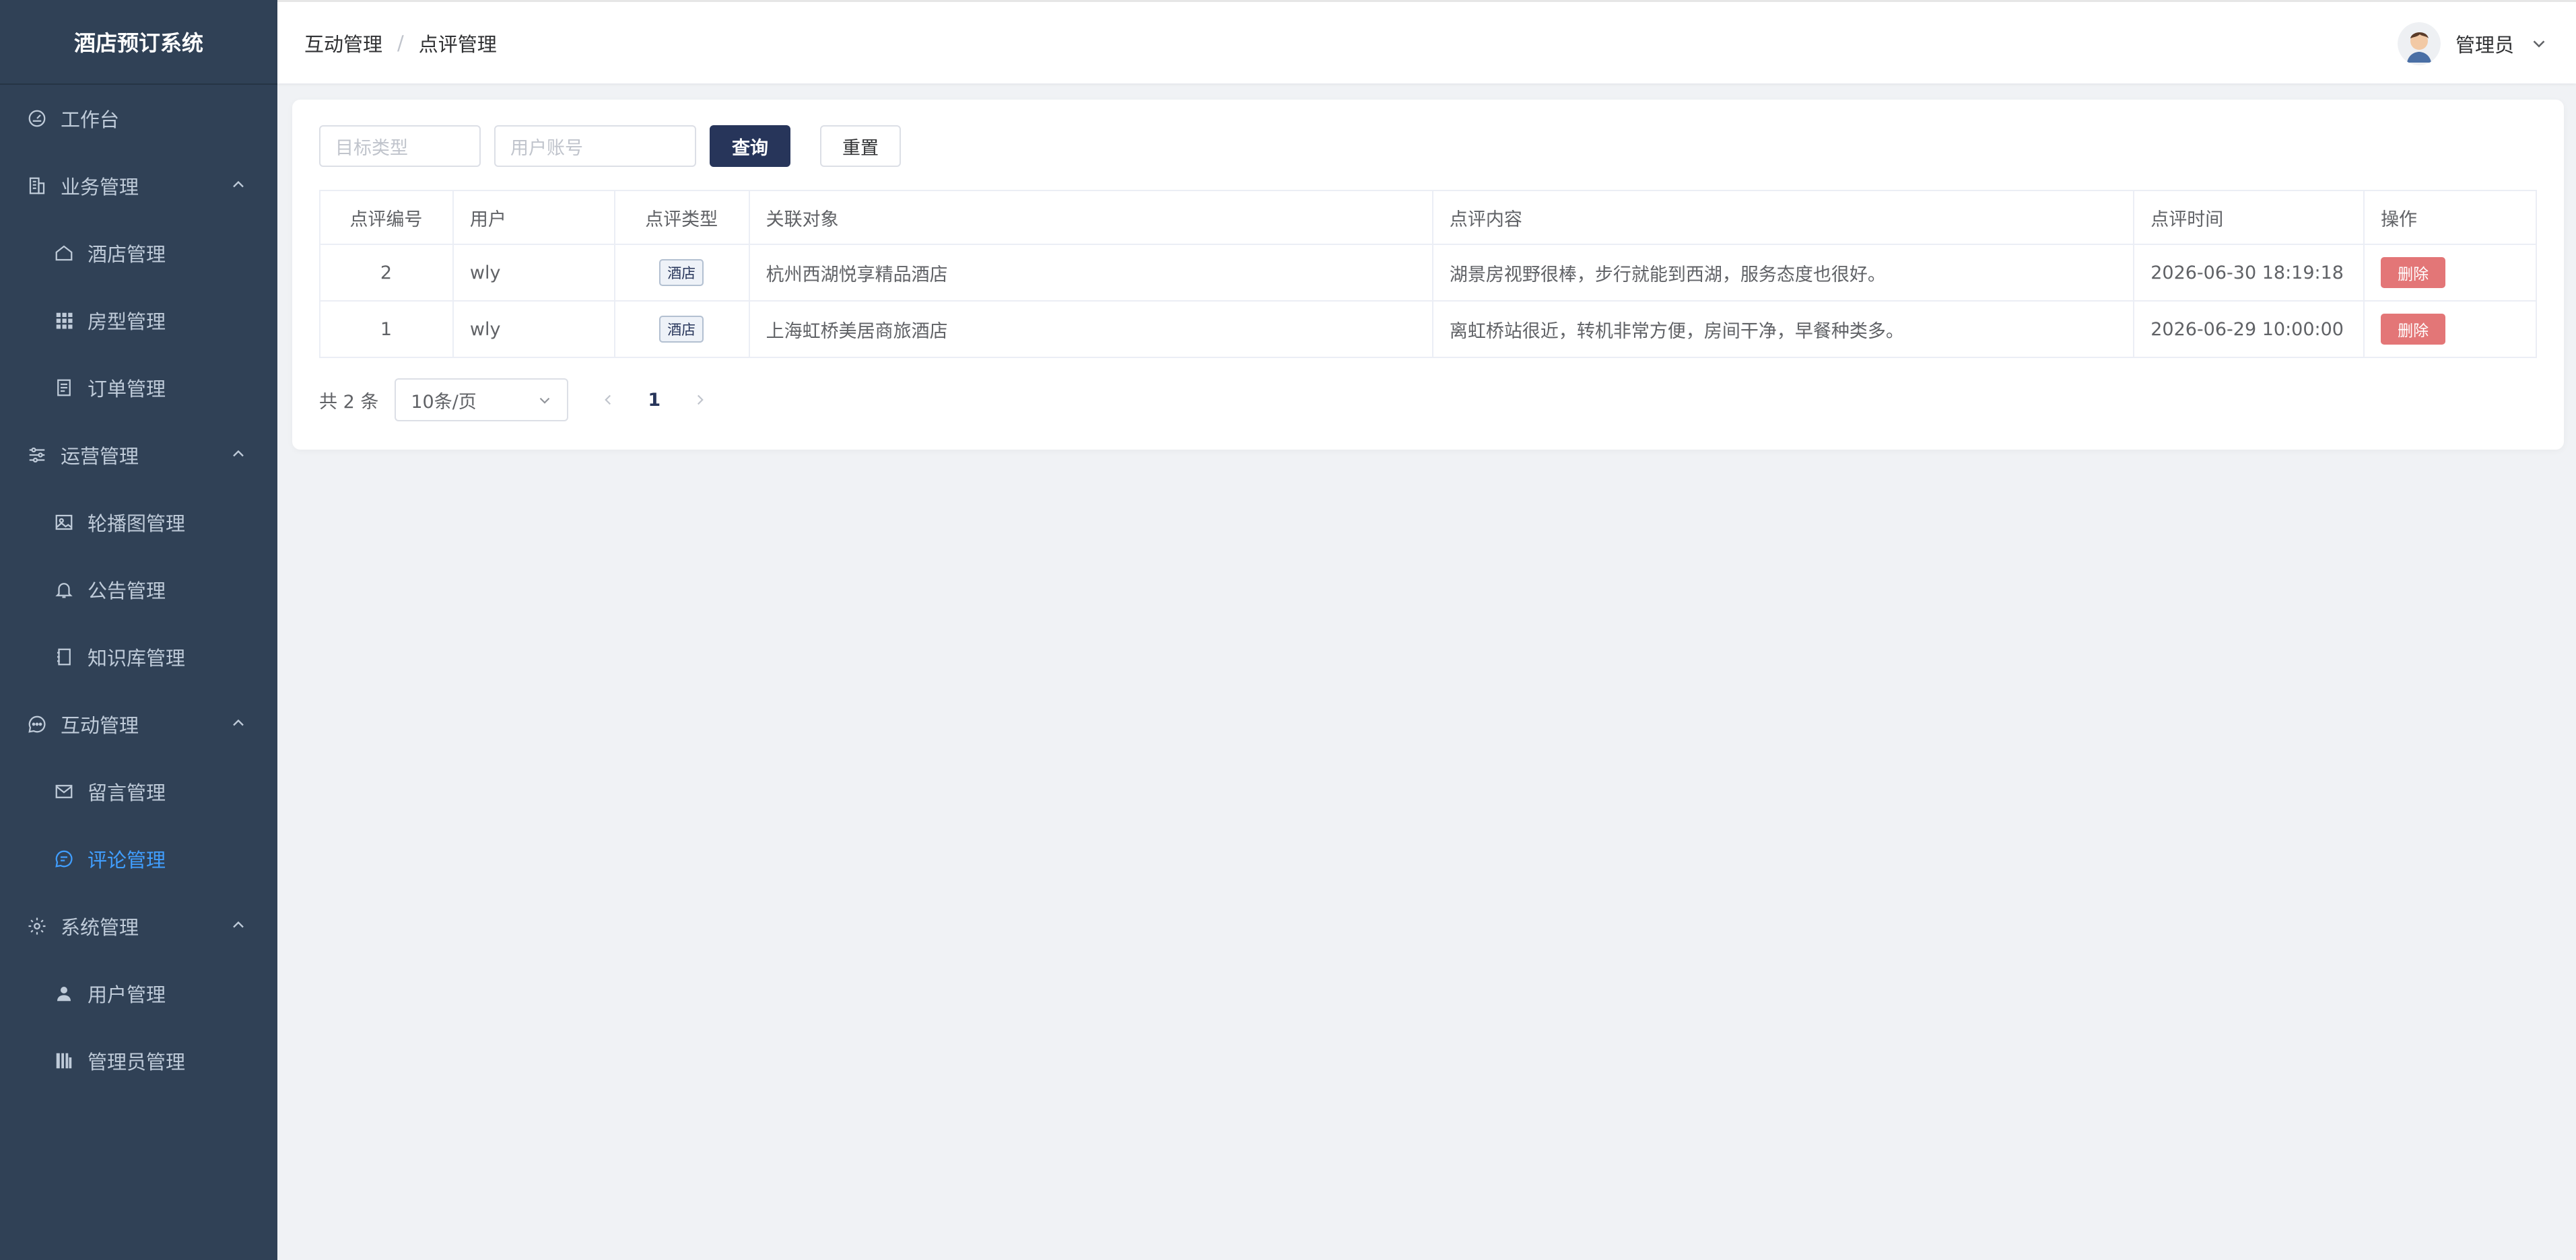 The image size is (2576, 1260). Describe the element at coordinates (127, 591) in the screenshot. I see `sidebar-item-label: 公告管理` at that location.